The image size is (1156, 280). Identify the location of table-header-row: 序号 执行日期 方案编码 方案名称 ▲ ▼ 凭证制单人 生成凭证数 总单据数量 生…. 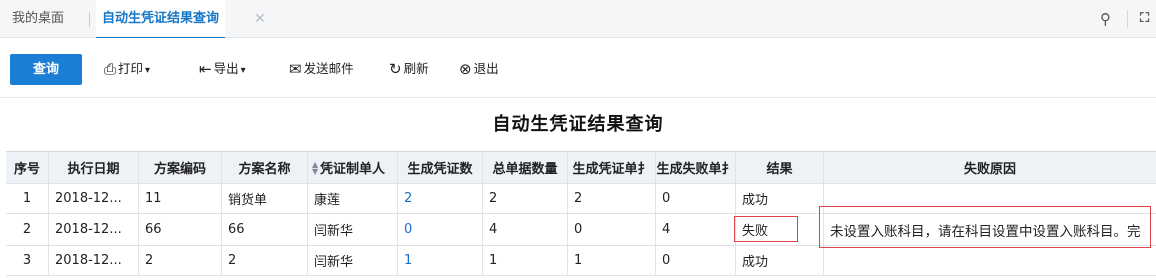
(581, 168).